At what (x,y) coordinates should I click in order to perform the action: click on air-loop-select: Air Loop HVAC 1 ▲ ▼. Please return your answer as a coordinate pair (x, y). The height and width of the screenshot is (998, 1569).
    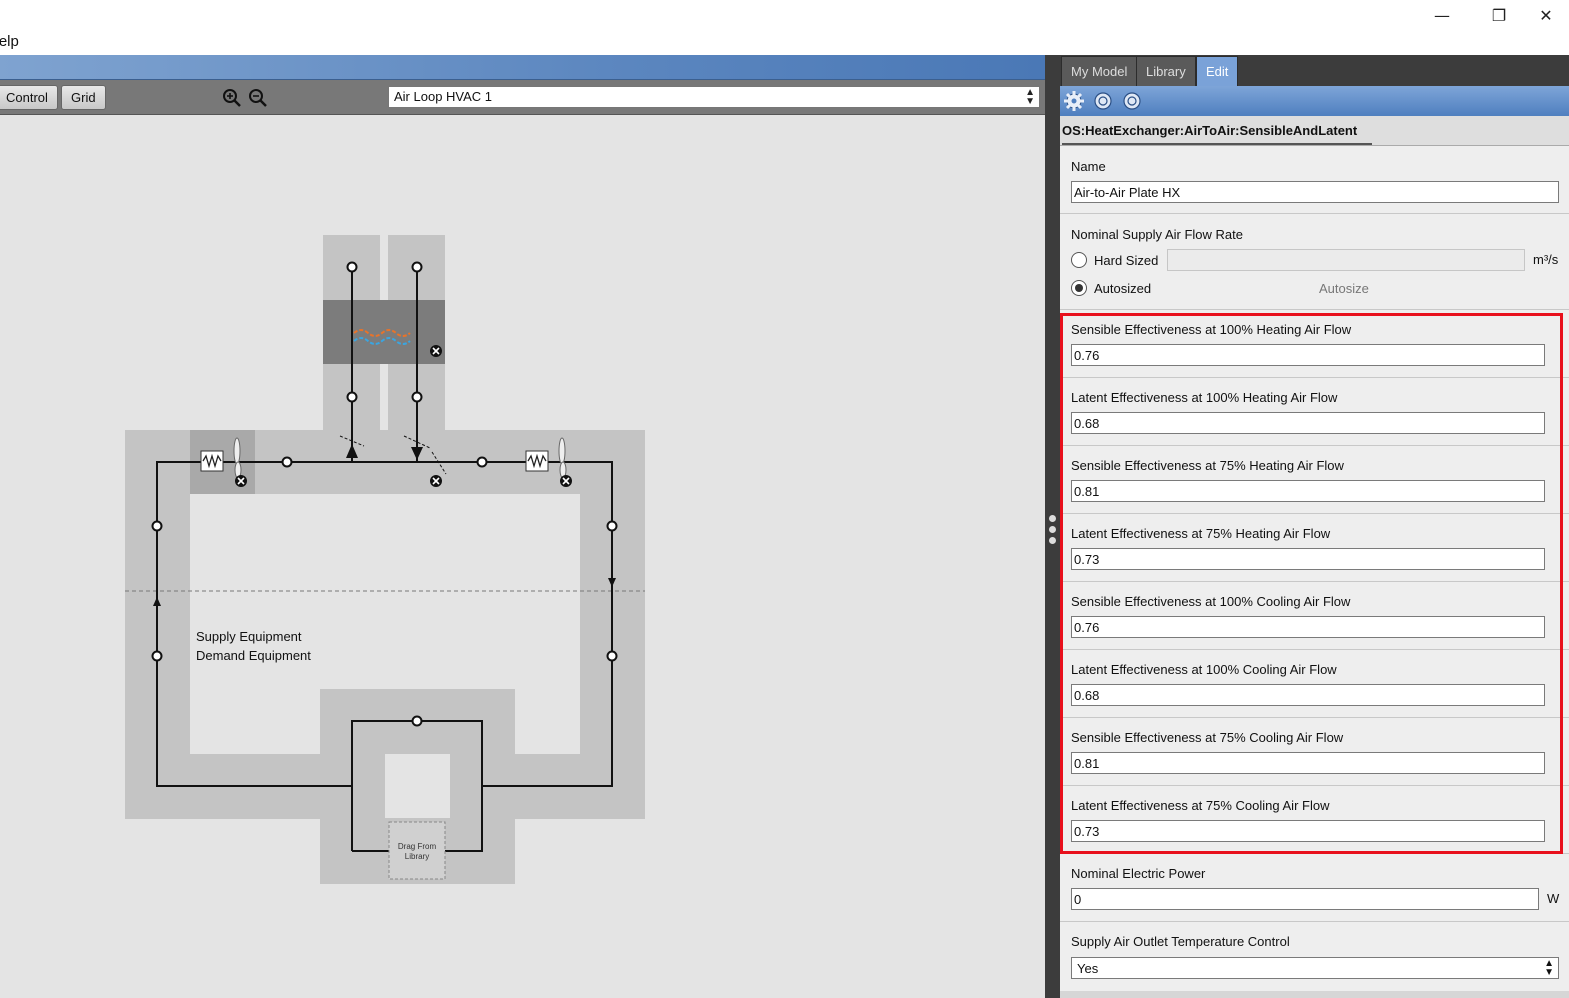
    Looking at the image, I should click on (714, 97).